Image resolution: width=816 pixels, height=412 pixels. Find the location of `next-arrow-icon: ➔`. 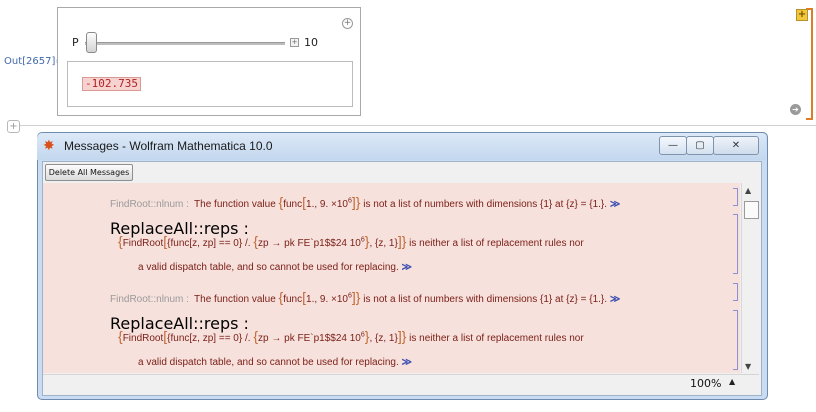

next-arrow-icon: ➔ is located at coordinates (795, 109).